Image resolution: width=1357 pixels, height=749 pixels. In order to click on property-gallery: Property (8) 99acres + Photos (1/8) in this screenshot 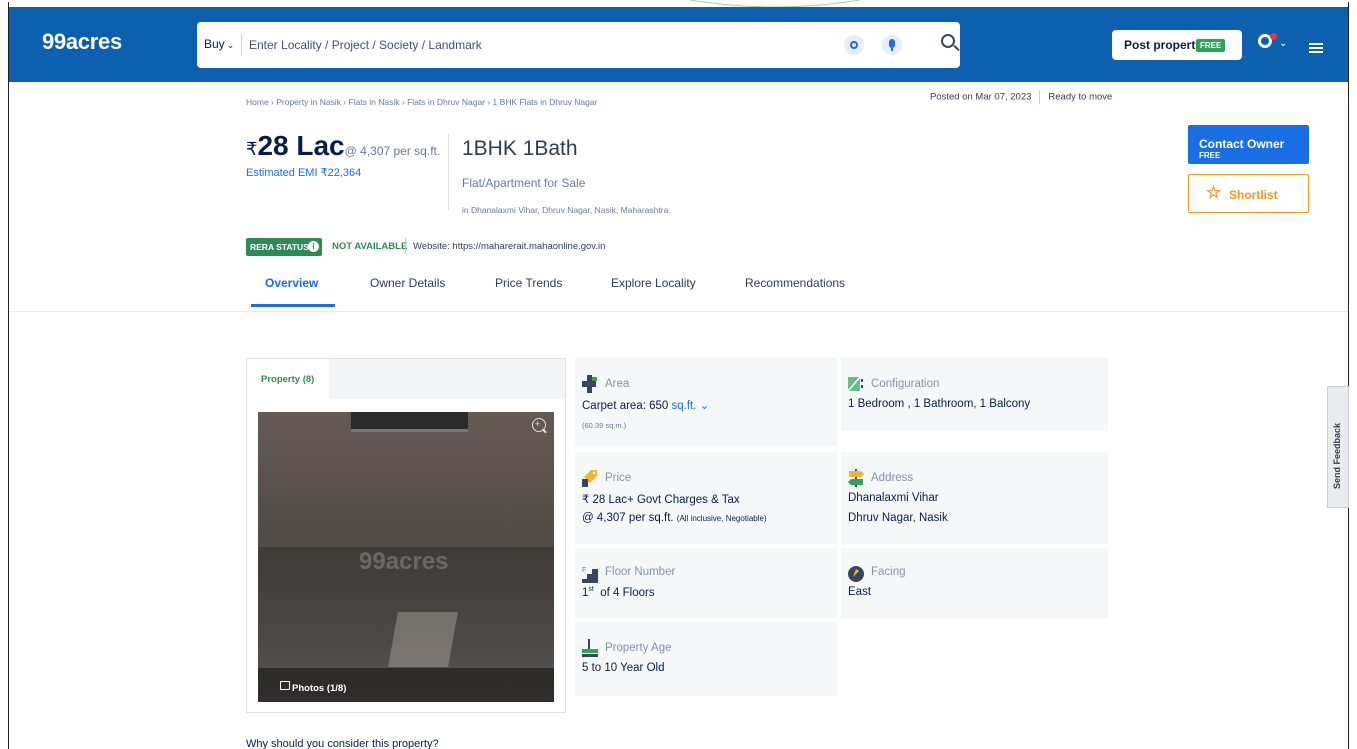, I will do `click(406, 535)`.